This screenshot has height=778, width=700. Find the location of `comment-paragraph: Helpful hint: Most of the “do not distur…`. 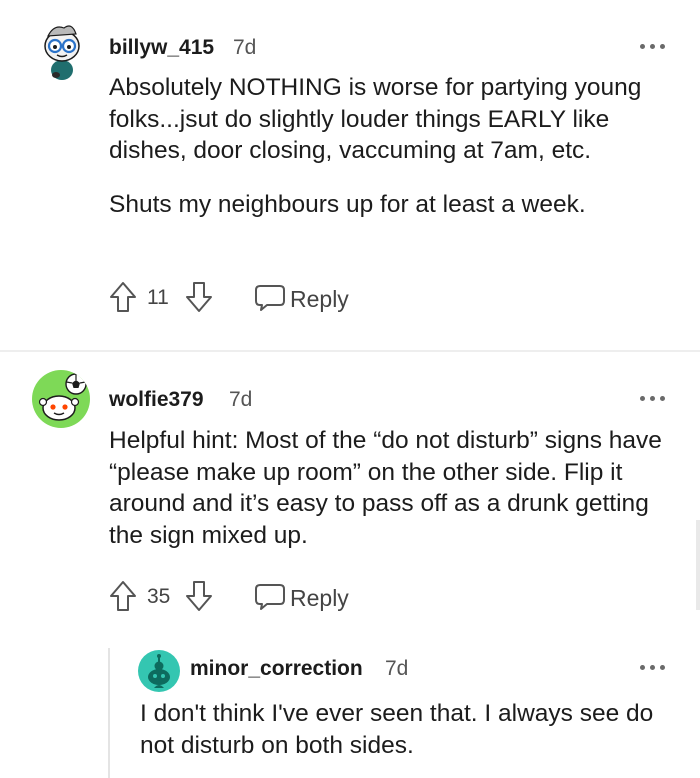

comment-paragraph: Helpful hint: Most of the “do not distur… is located at coordinates (385, 488).